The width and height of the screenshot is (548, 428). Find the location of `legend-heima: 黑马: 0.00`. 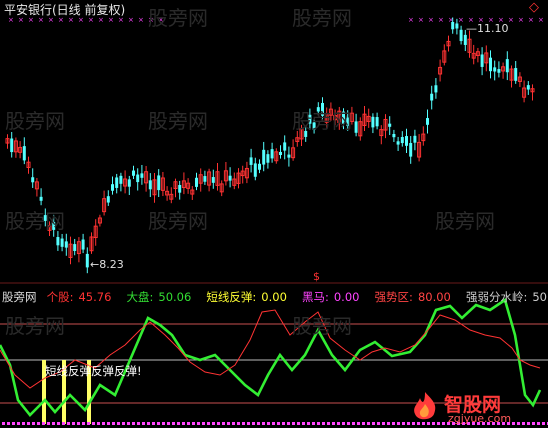

legend-heima: 黑马: 0.00 is located at coordinates (330, 297).